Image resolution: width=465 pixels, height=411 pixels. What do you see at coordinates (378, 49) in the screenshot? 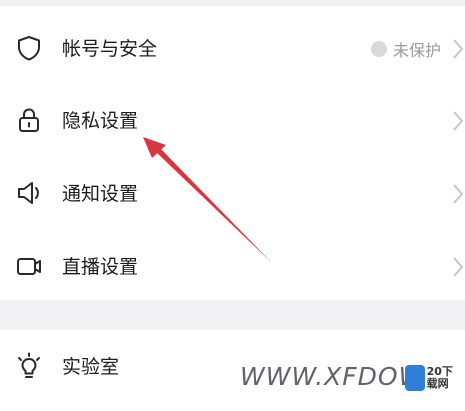
I see `status-dot-icon` at bounding box center [378, 49].